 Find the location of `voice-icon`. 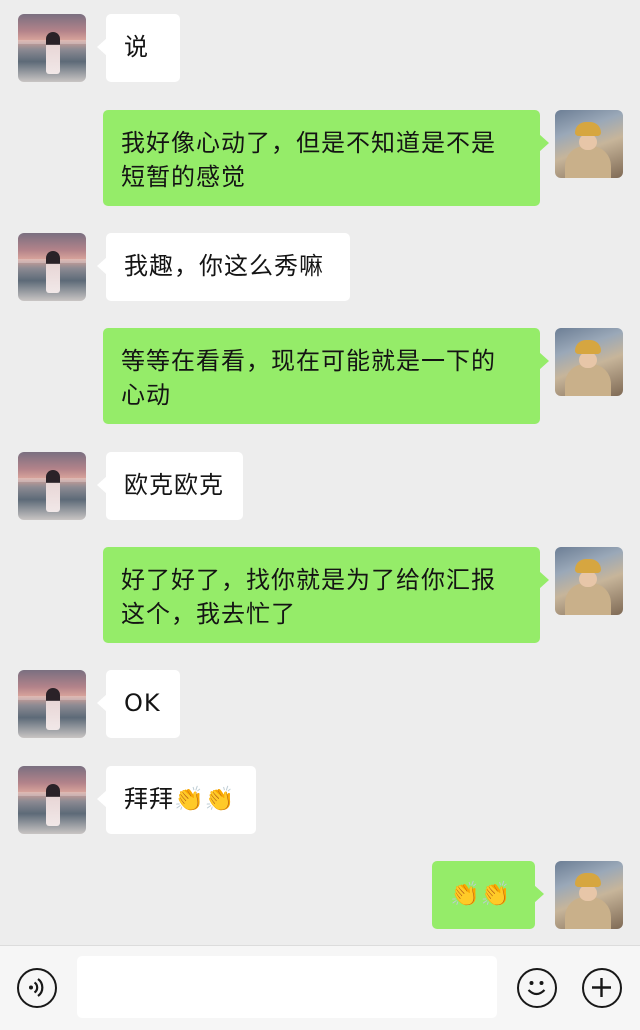

voice-icon is located at coordinates (37, 988).